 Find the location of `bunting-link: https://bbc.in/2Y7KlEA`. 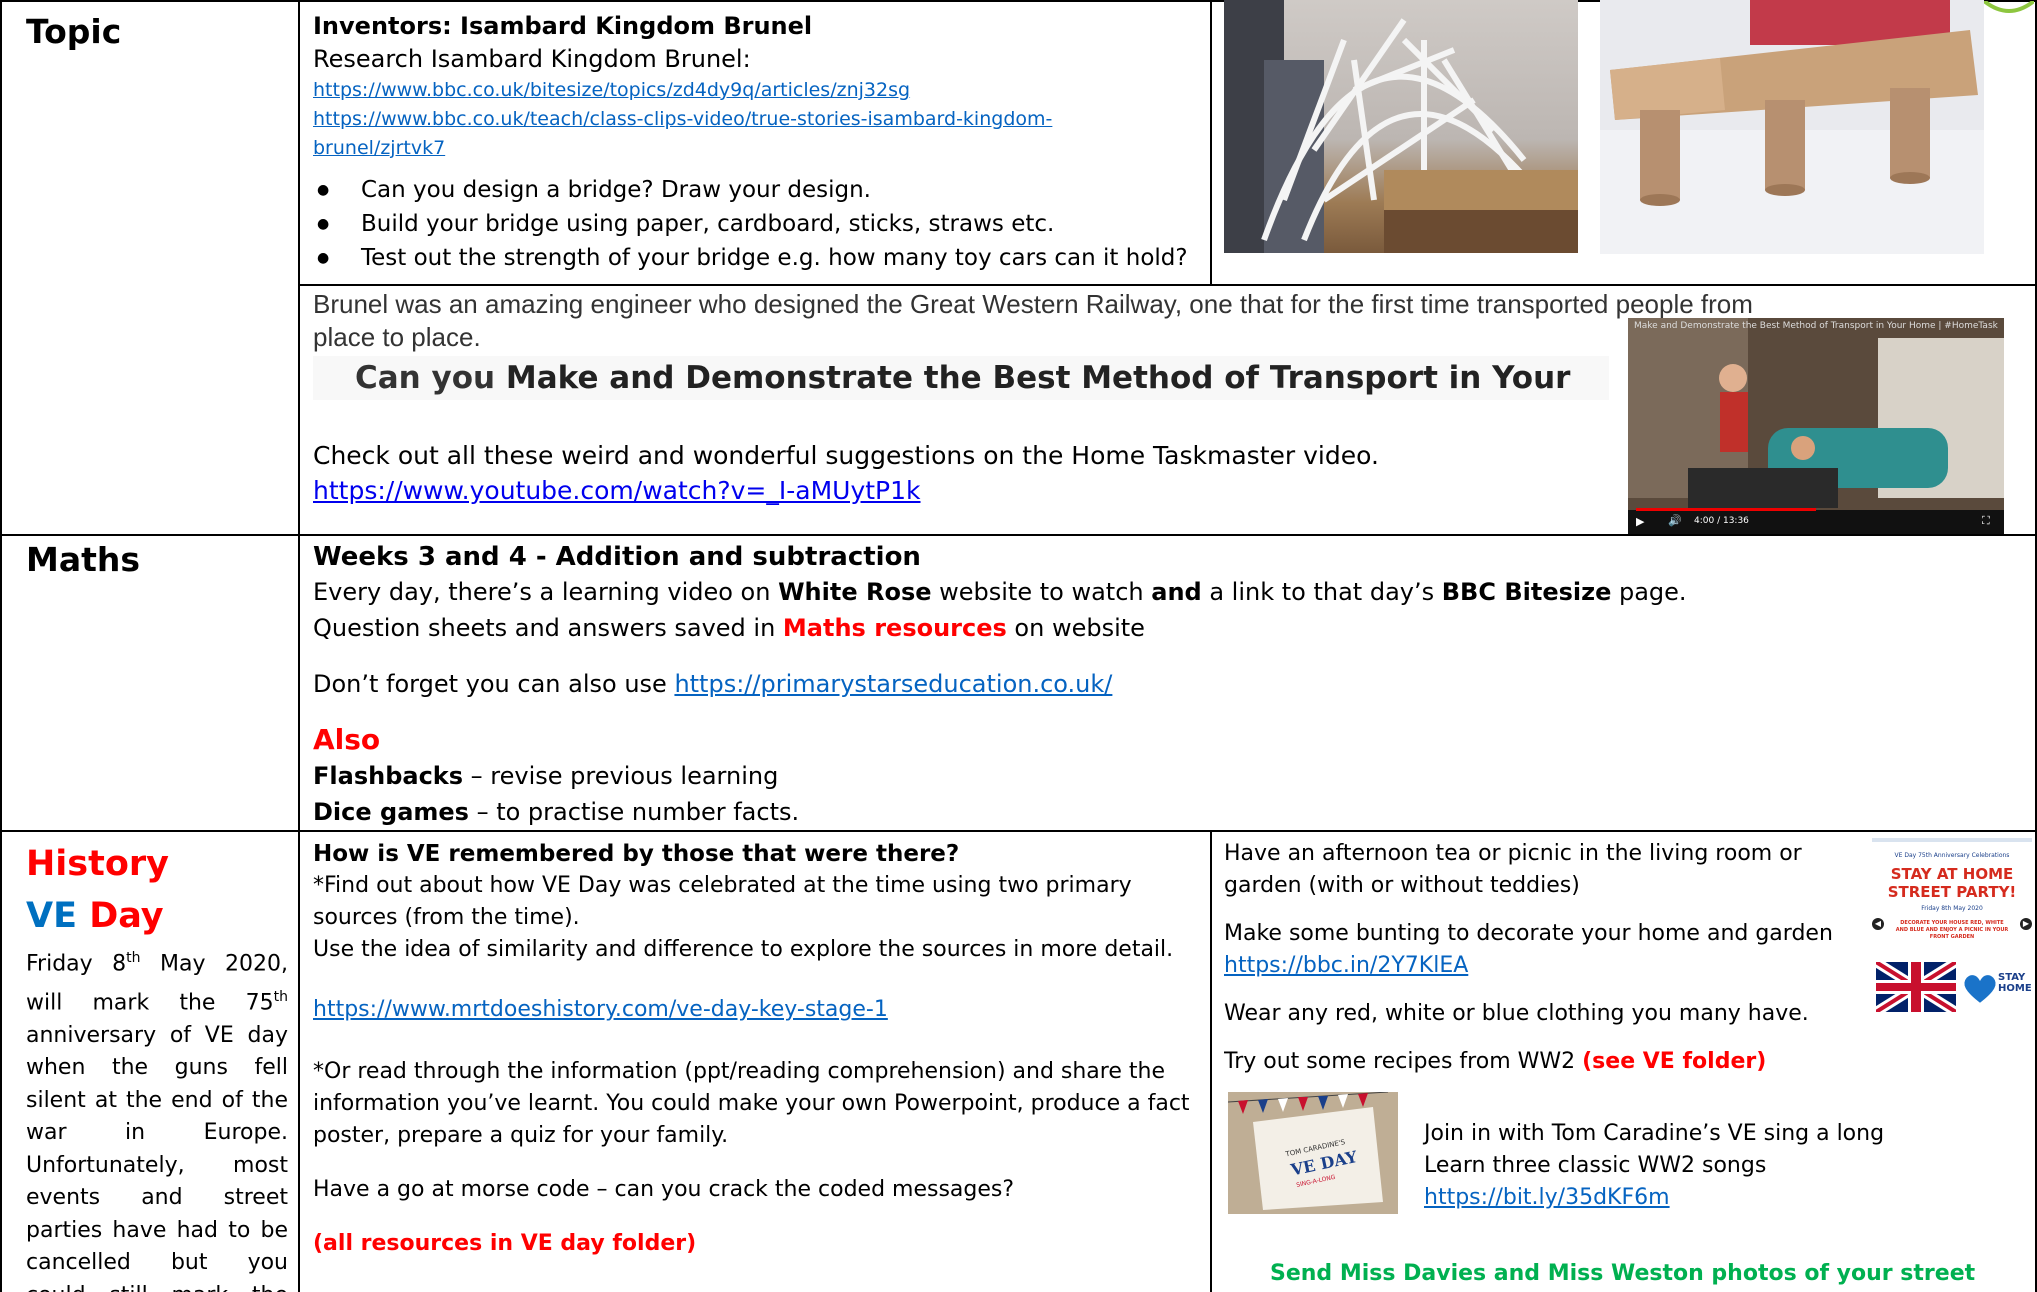

bunting-link: https://bbc.in/2Y7KlEA is located at coordinates (1346, 965).